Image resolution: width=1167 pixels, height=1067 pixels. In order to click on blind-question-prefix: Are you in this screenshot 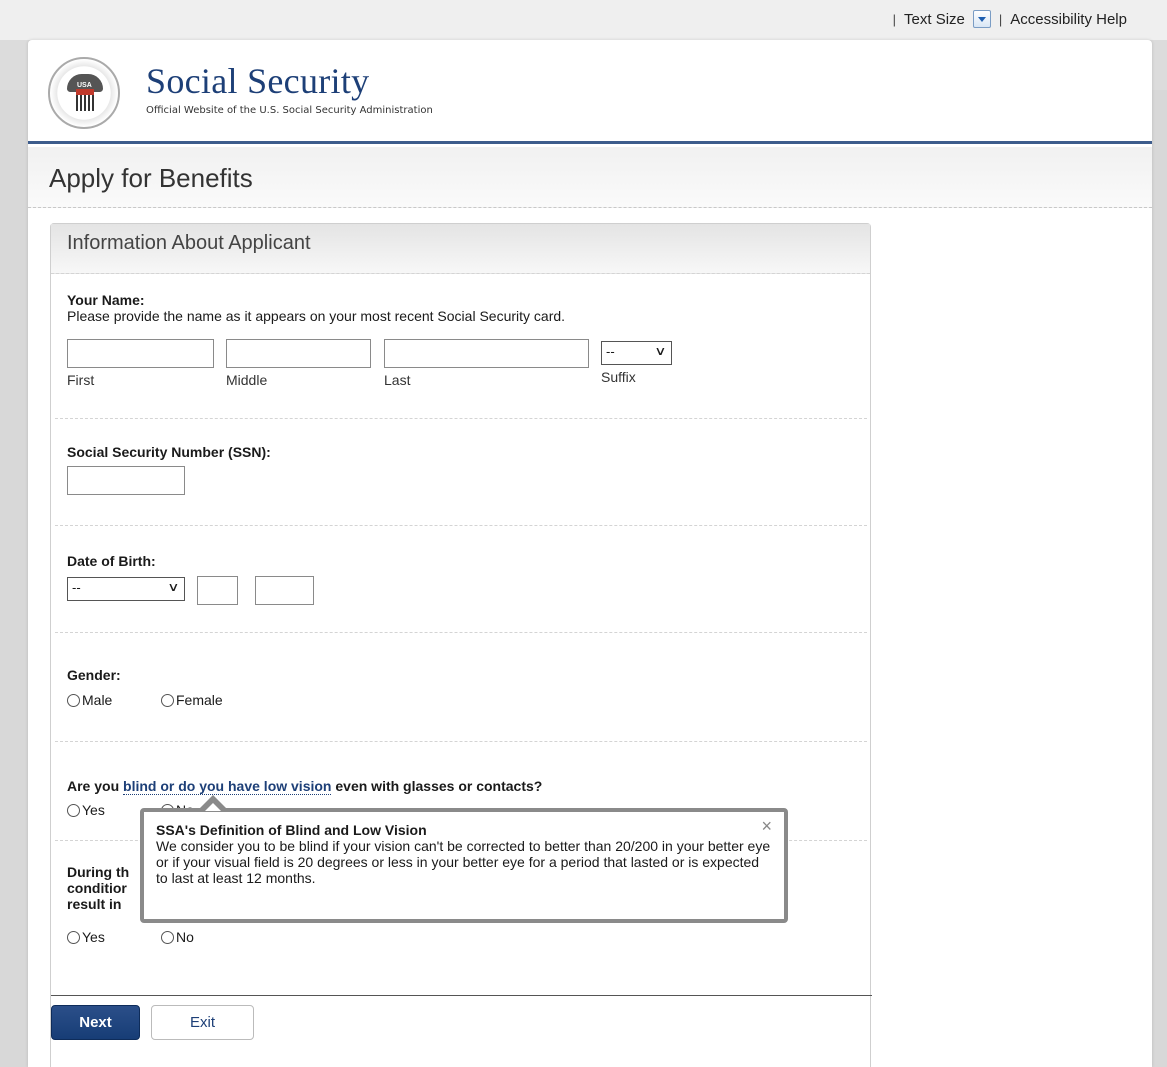, I will do `click(95, 786)`.